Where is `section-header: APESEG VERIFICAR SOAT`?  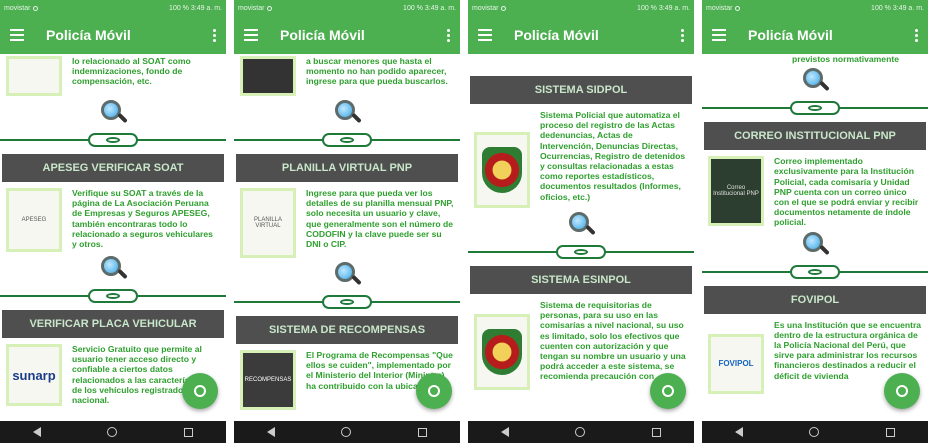
section-header: APESEG VERIFICAR SOAT is located at coordinates (113, 168).